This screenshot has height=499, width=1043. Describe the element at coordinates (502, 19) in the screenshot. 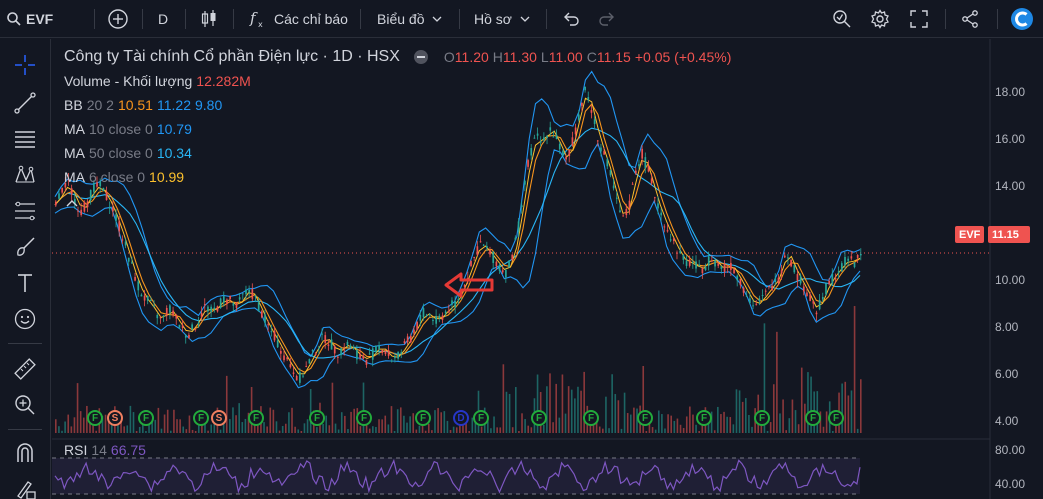

I see `profile-dropdown: Hồ sơ` at that location.